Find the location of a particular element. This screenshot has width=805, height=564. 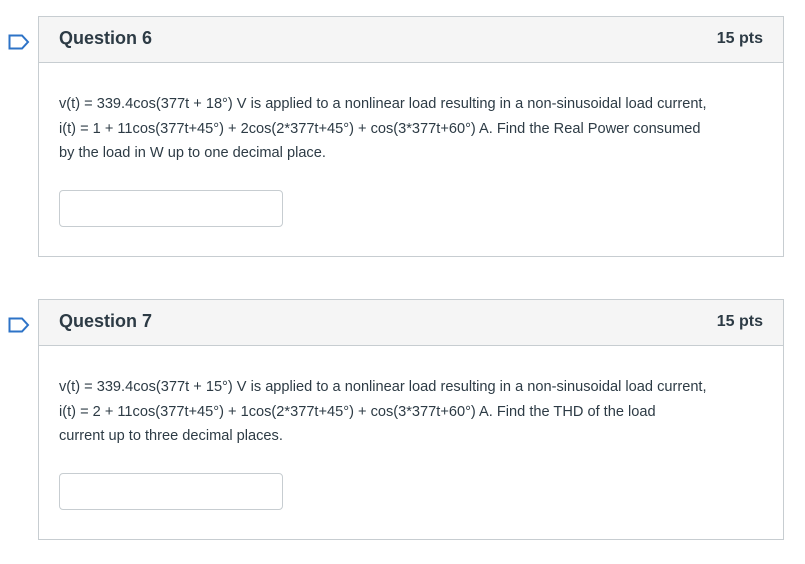

question-title: Question 6 is located at coordinates (106, 38).